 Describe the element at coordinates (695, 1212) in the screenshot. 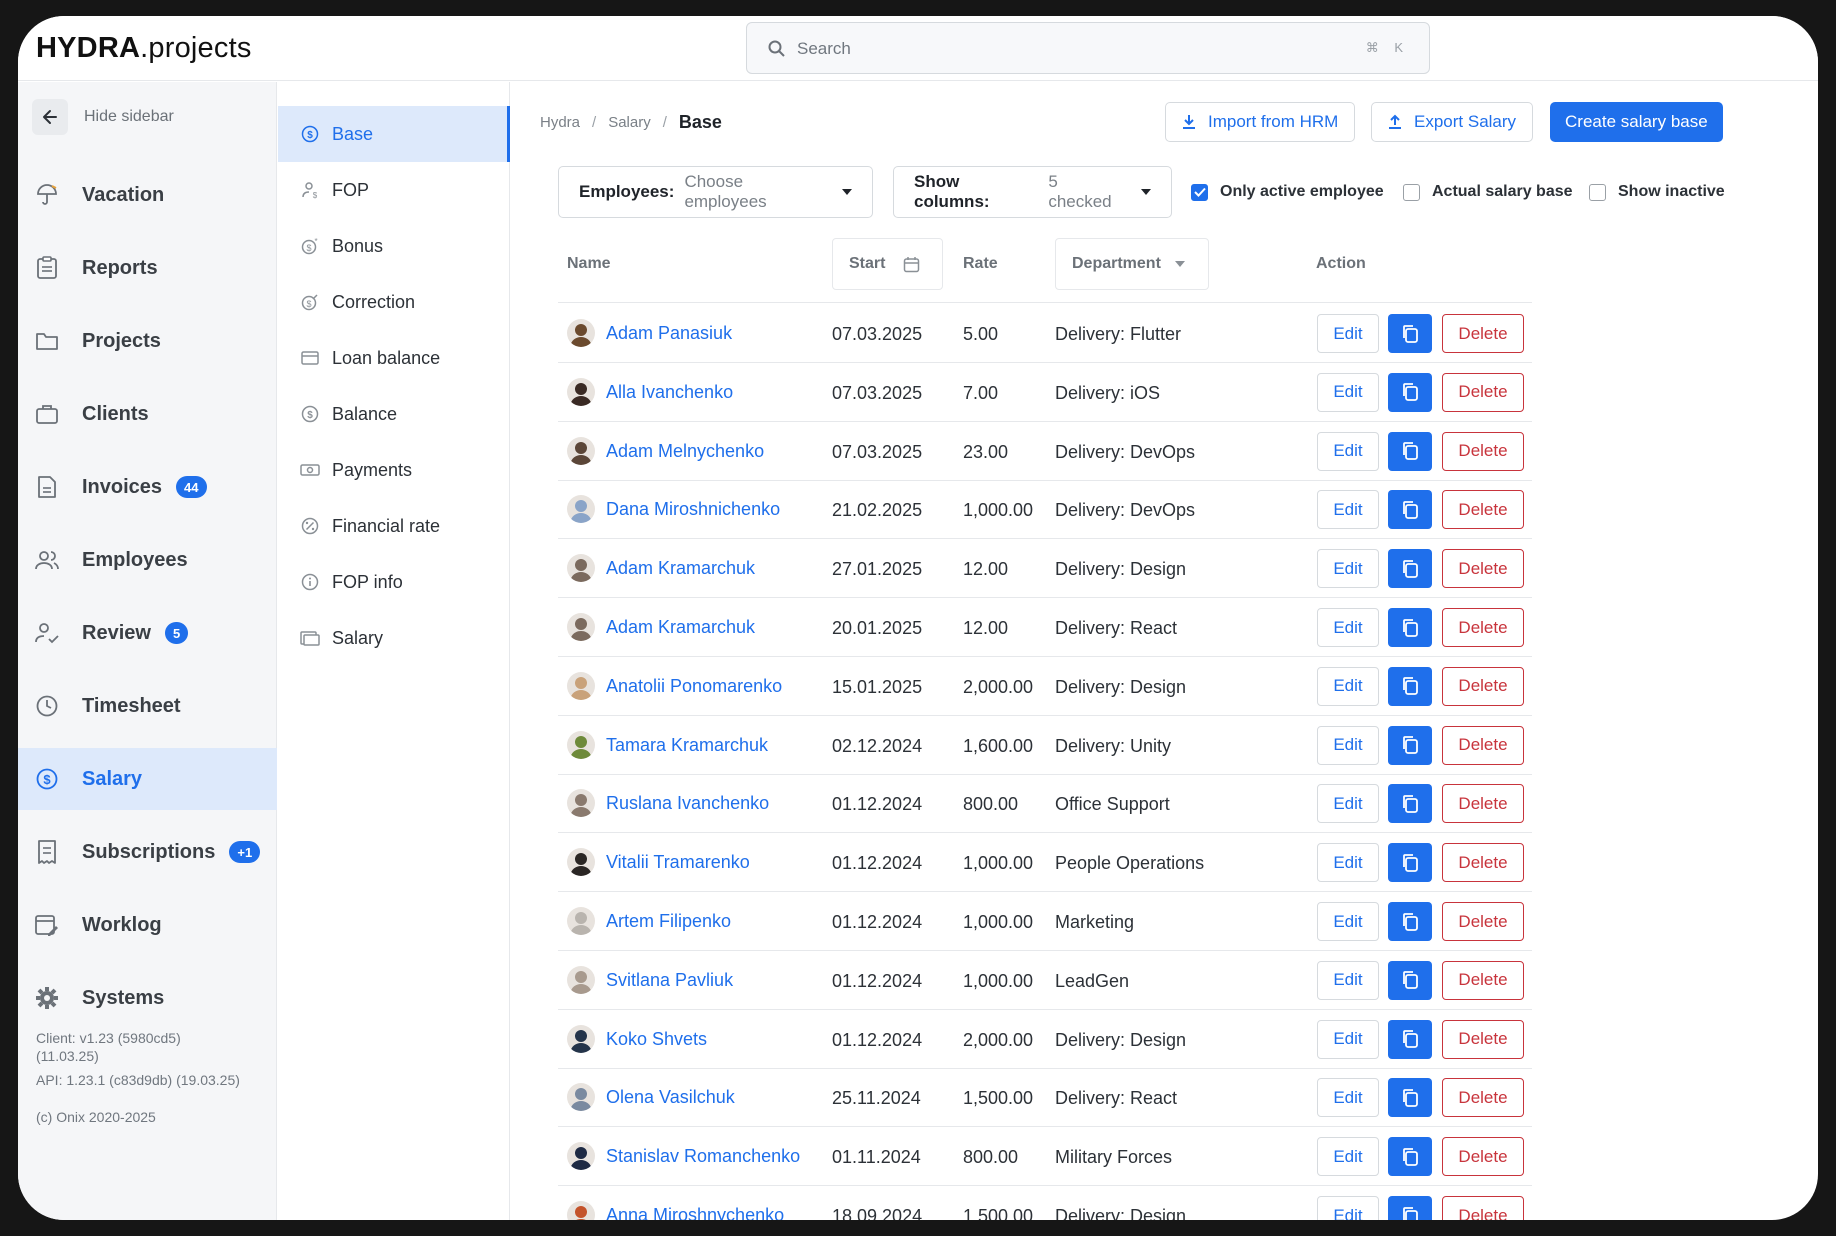

I see `employee-name-link: Anna Miroshnychenko` at that location.